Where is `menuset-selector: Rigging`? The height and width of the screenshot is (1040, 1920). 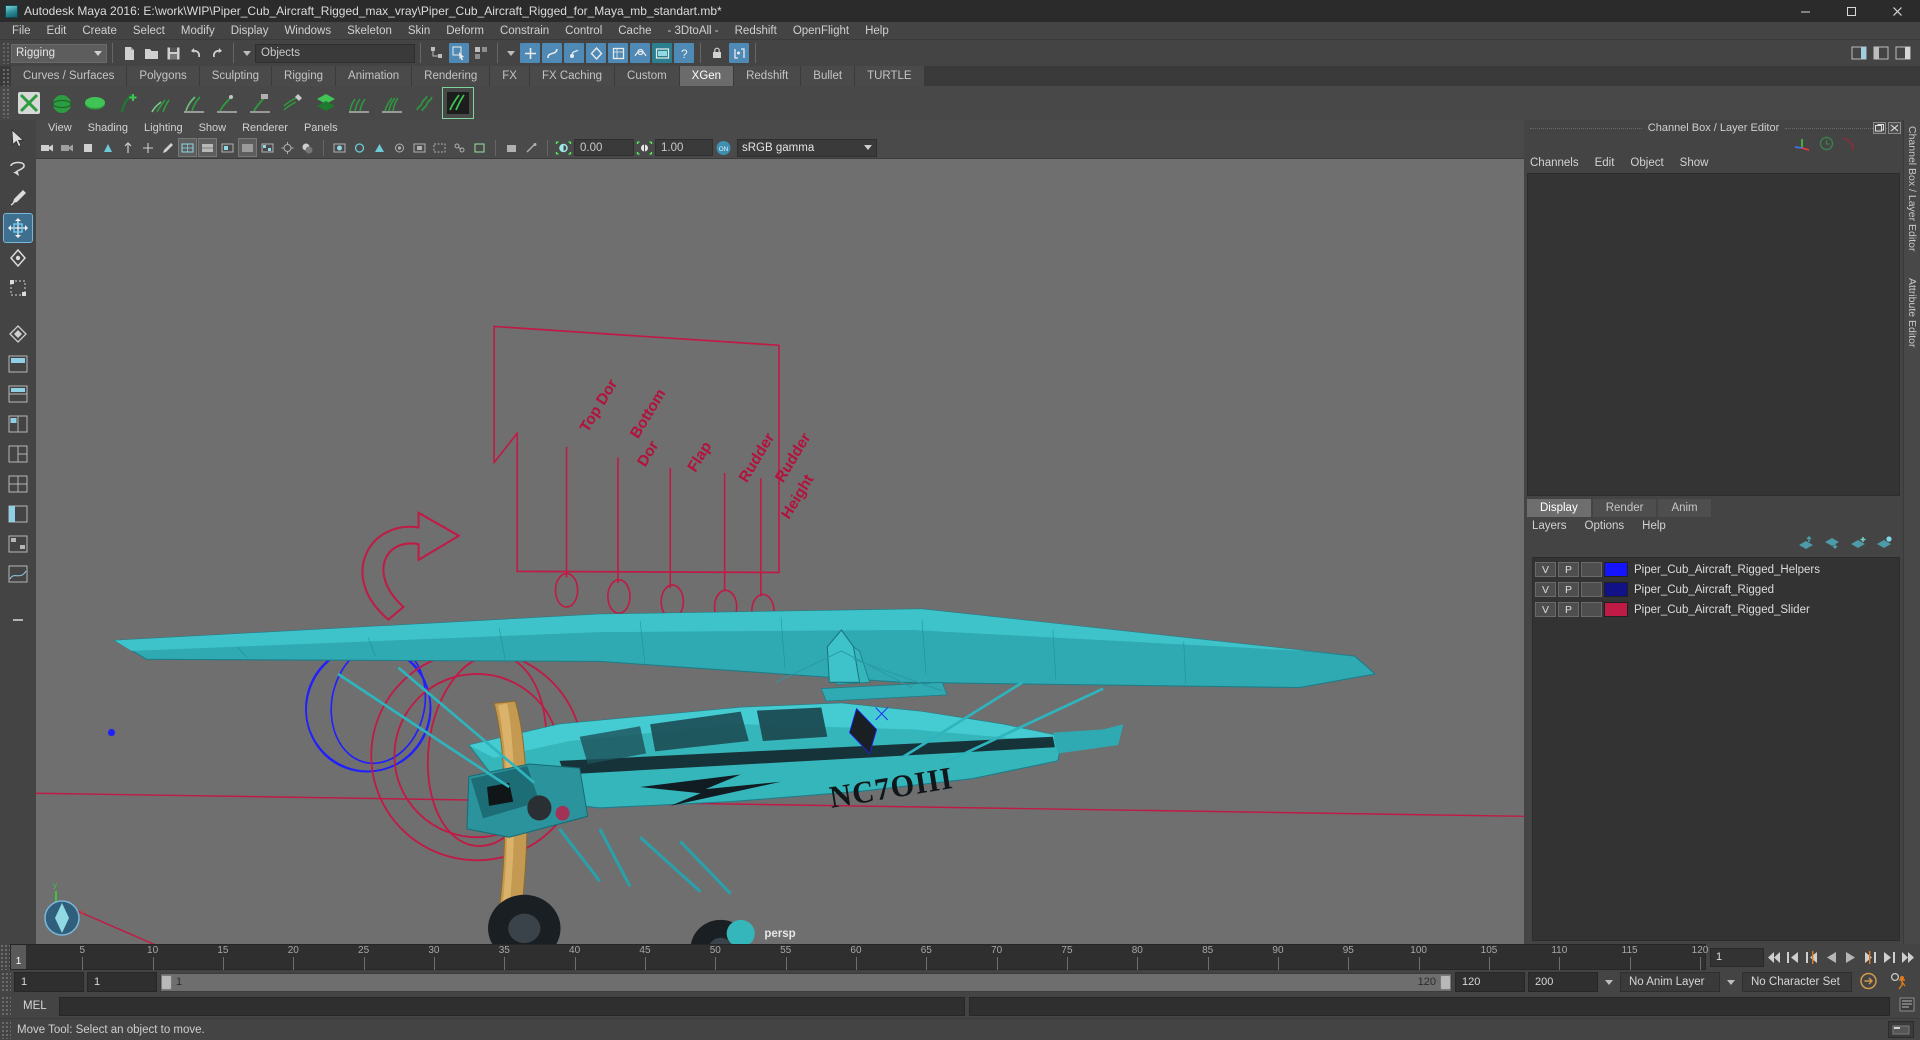 menuset-selector: Rigging is located at coordinates (59, 53).